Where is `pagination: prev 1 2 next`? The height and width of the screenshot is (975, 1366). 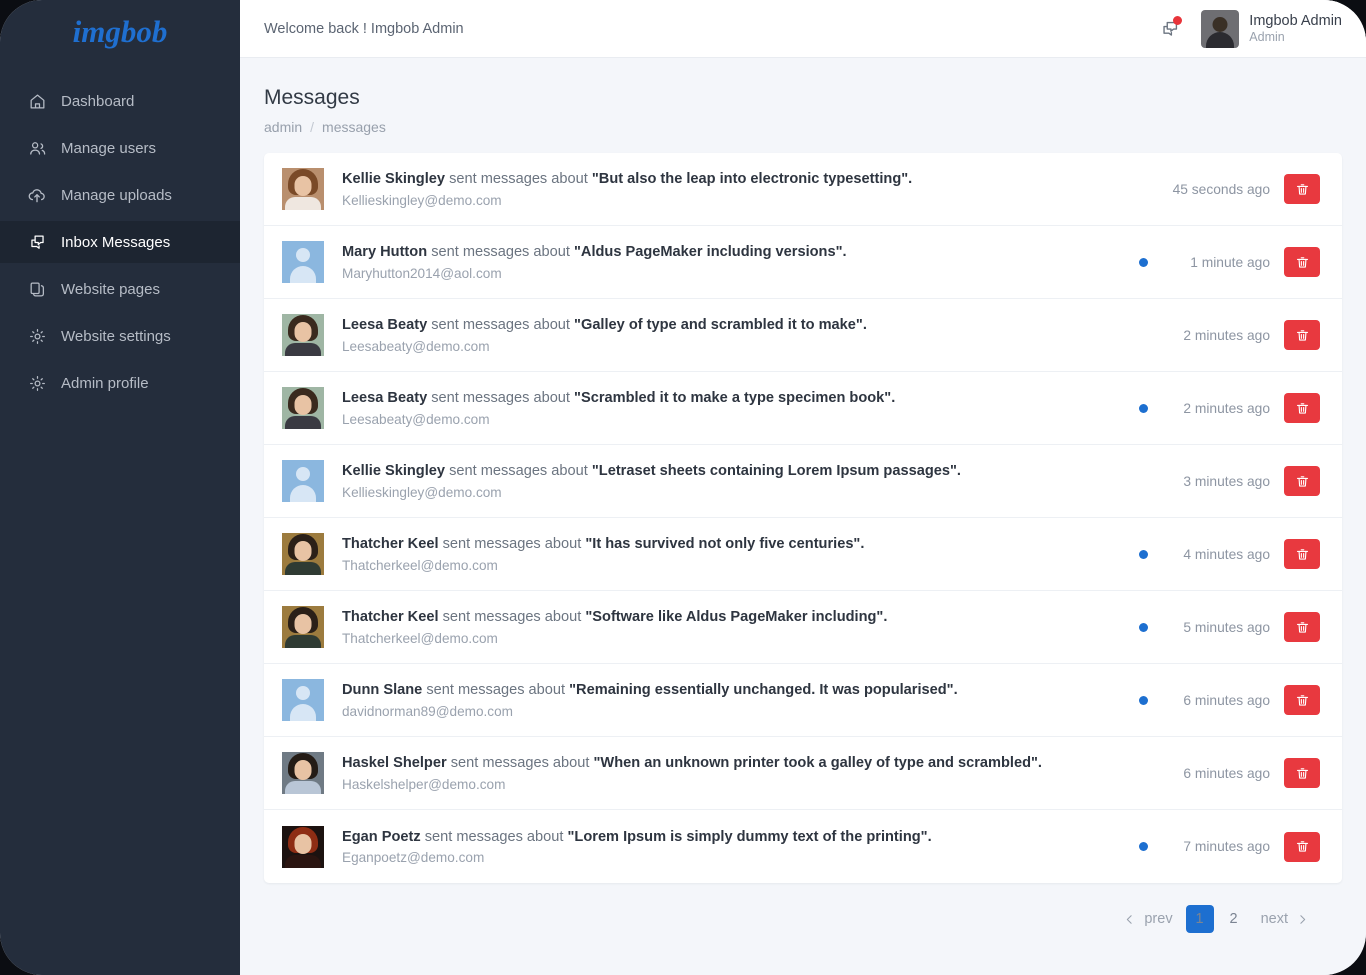
pagination: prev 1 2 next is located at coordinates (803, 908).